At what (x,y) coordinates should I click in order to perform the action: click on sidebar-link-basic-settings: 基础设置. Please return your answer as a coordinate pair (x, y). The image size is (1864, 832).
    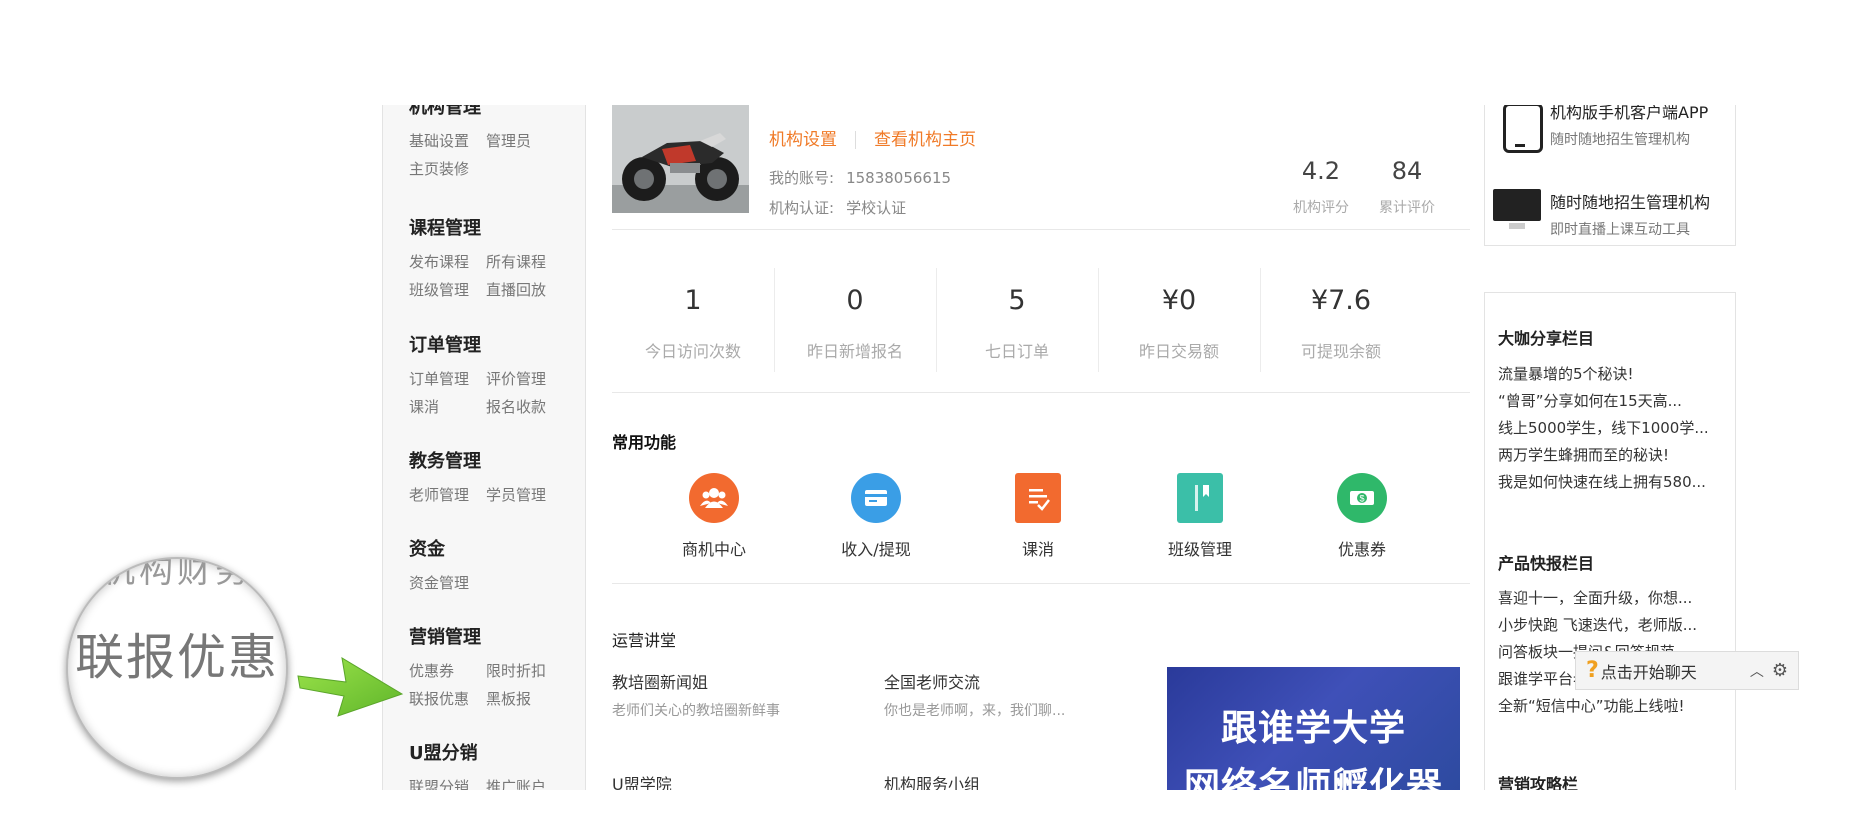
    Looking at the image, I should click on (447, 141).